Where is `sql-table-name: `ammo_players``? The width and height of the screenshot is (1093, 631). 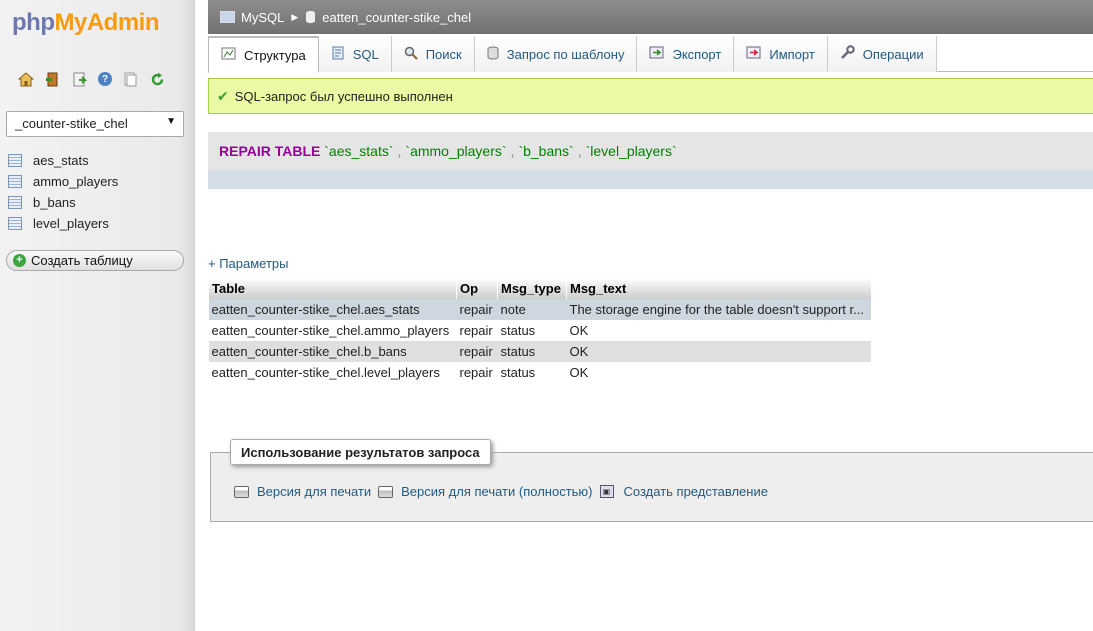 sql-table-name: `ammo_players` is located at coordinates (456, 151).